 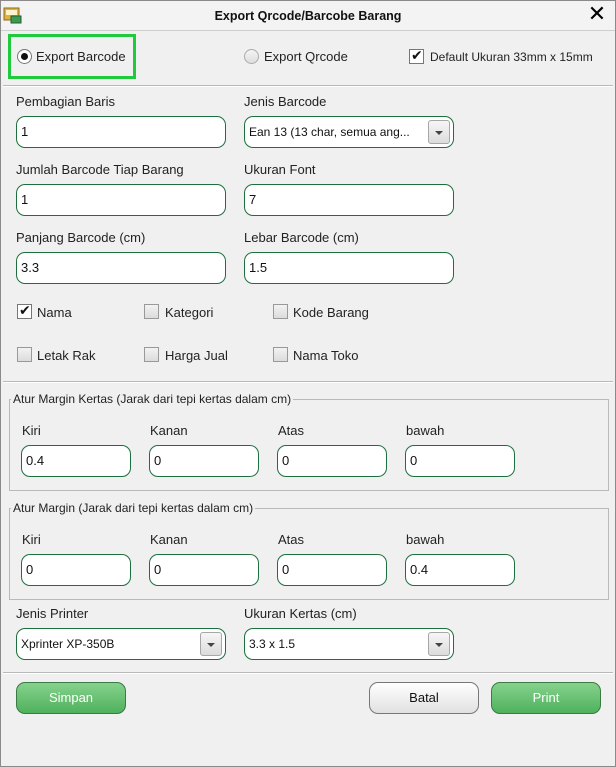 I want to click on close-icon: ✕, so click(x=597, y=15).